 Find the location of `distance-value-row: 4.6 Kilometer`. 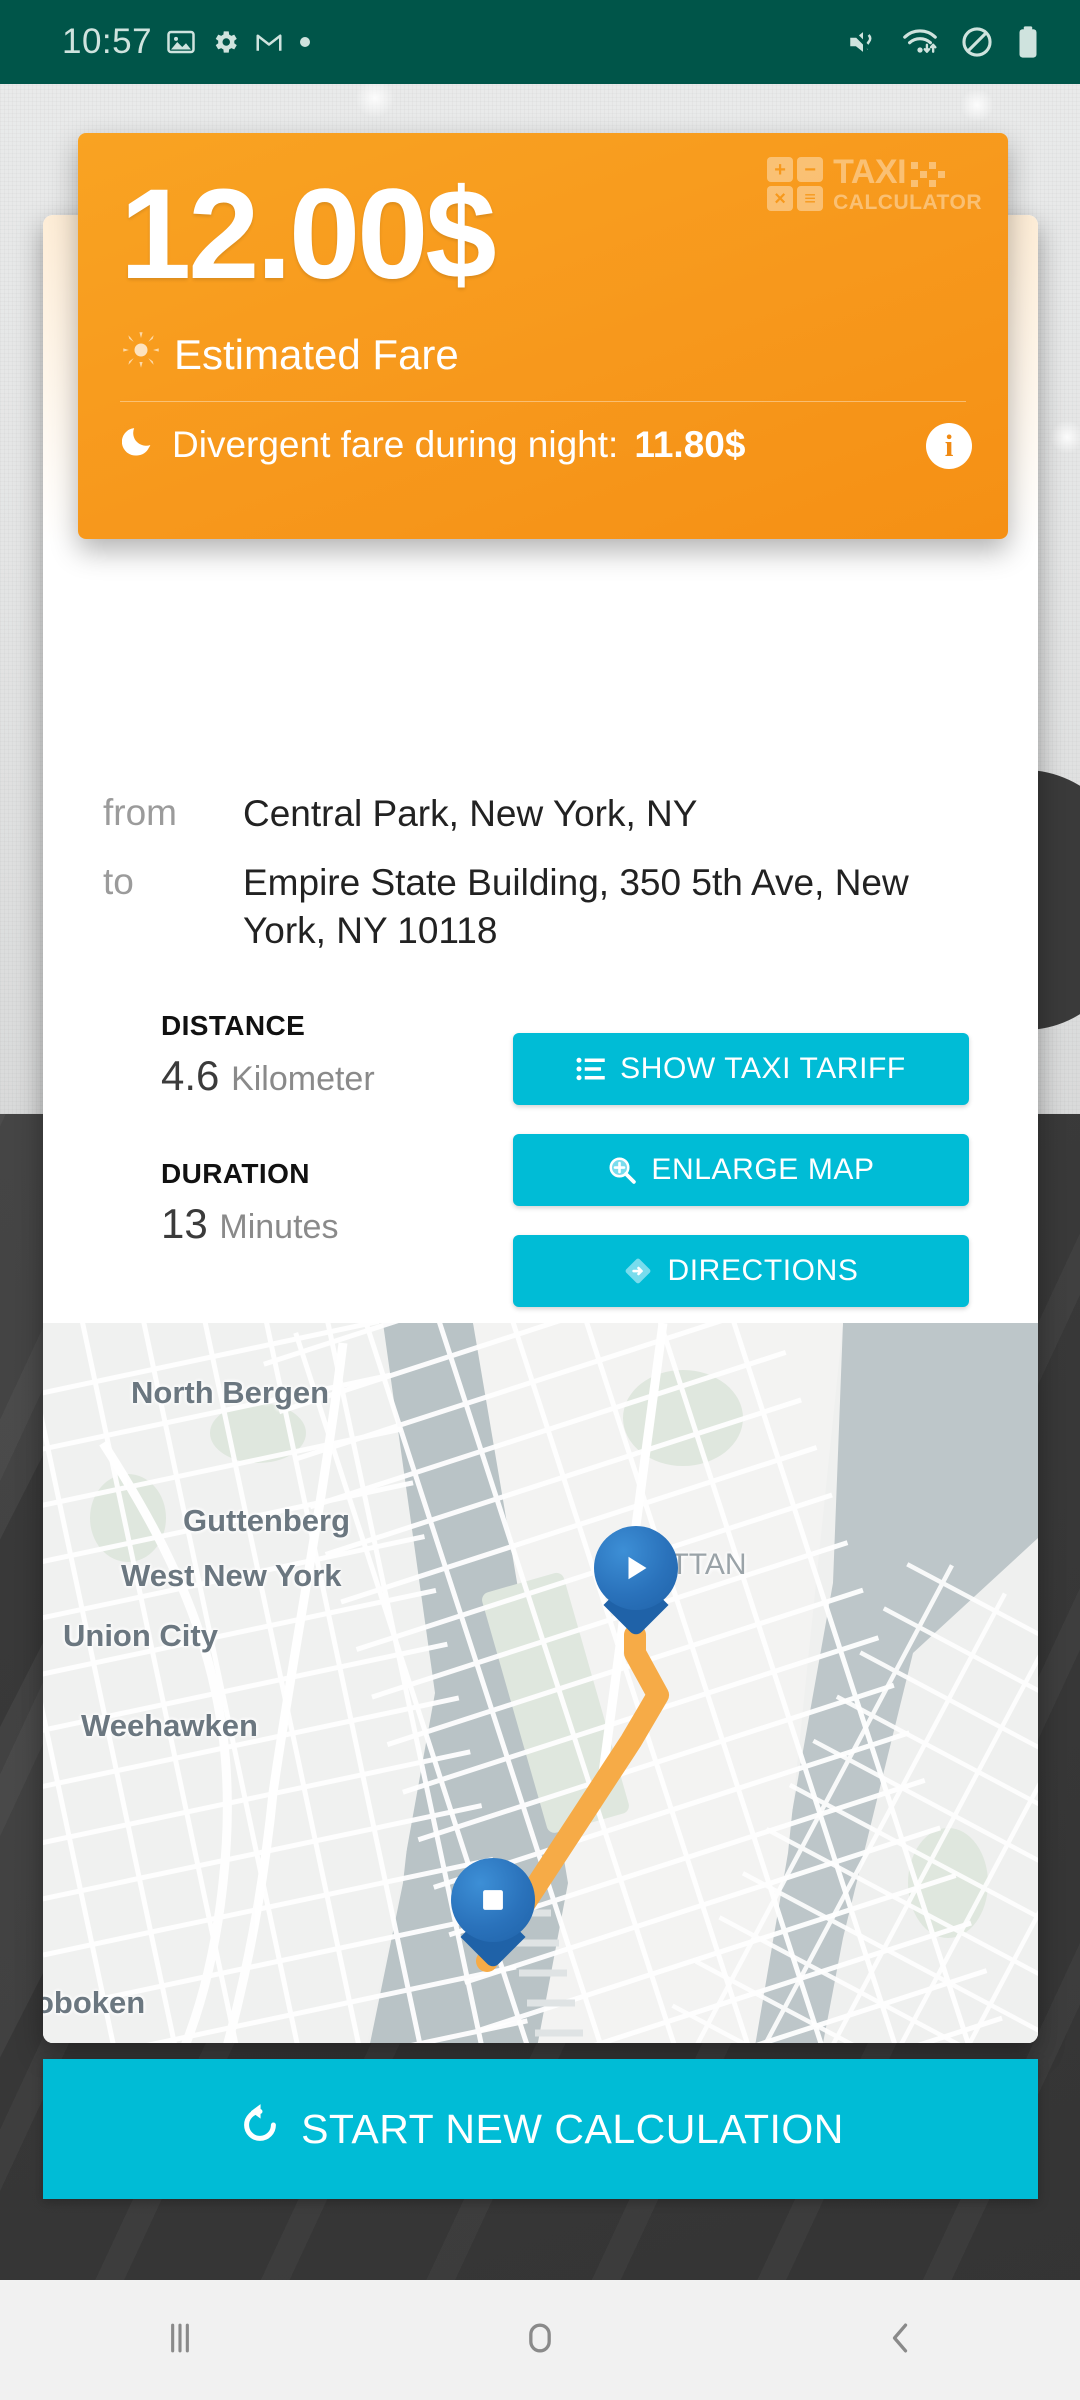

distance-value-row: 4.6 Kilometer is located at coordinates (361, 1076).